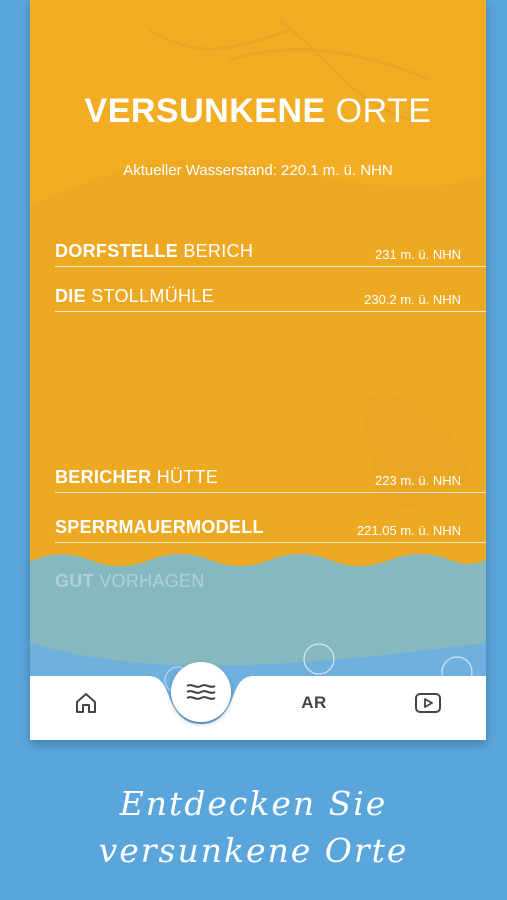 The height and width of the screenshot is (900, 507). Describe the element at coordinates (205, 111) in the screenshot. I see `title-bold: VERSUNKENE` at that location.